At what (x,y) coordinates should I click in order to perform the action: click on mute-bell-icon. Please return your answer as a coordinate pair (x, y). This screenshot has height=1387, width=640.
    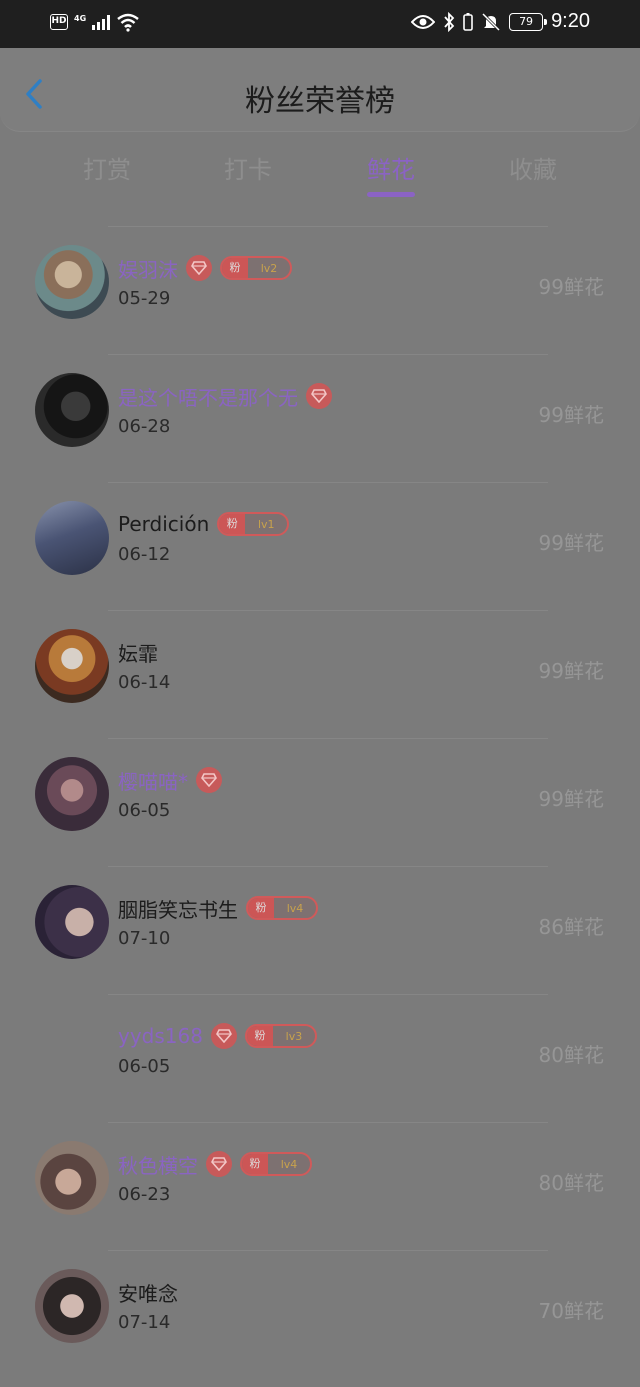
    Looking at the image, I should click on (491, 21).